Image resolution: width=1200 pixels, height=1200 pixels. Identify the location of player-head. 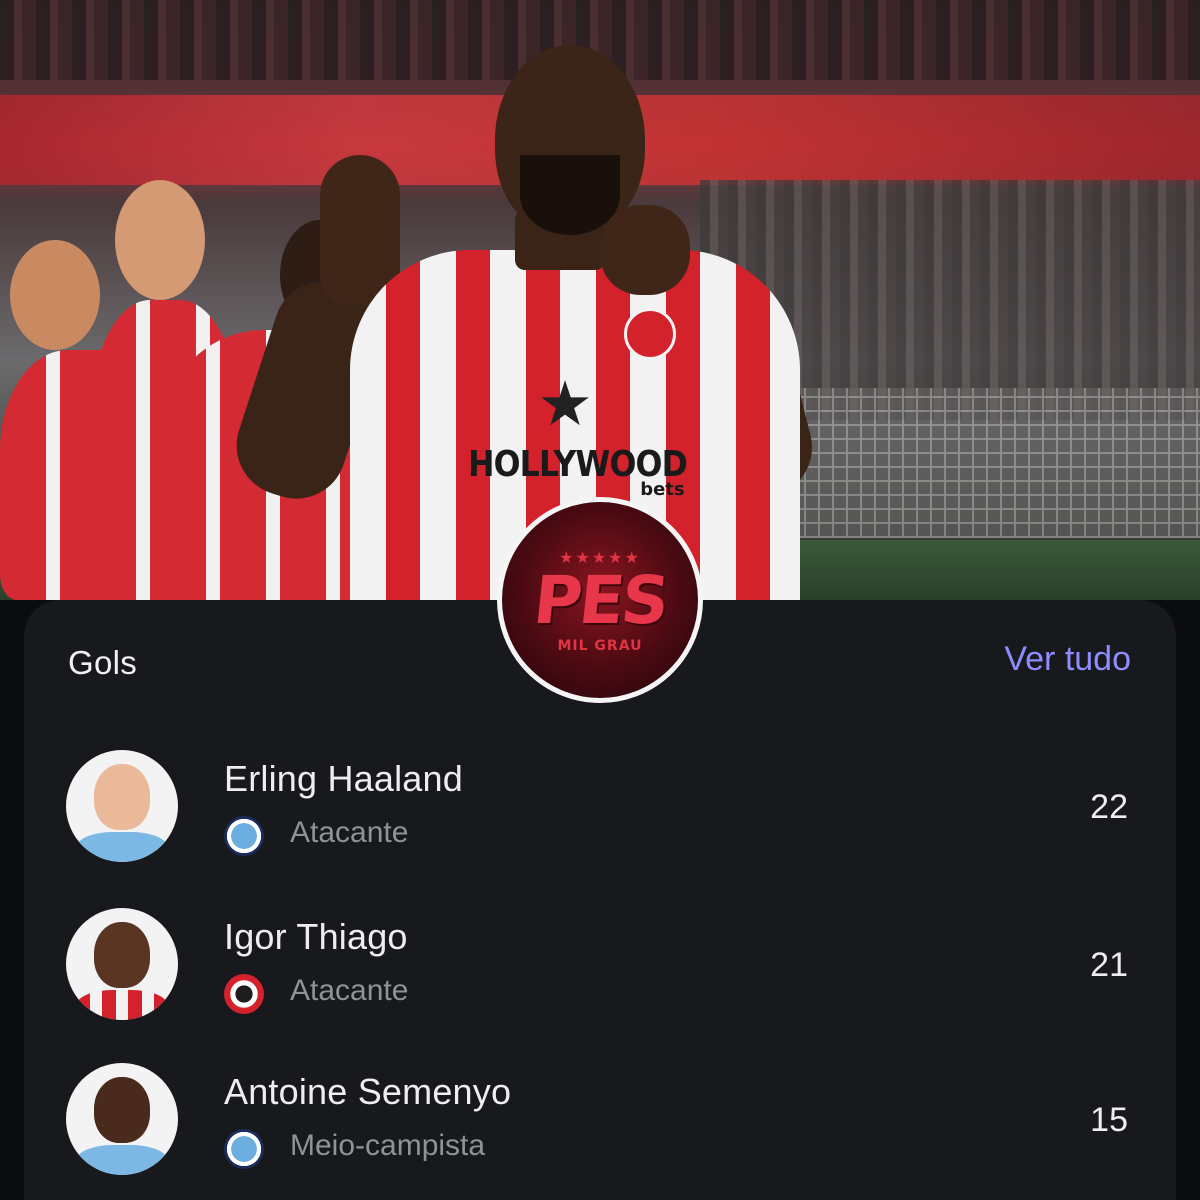
(570, 140).